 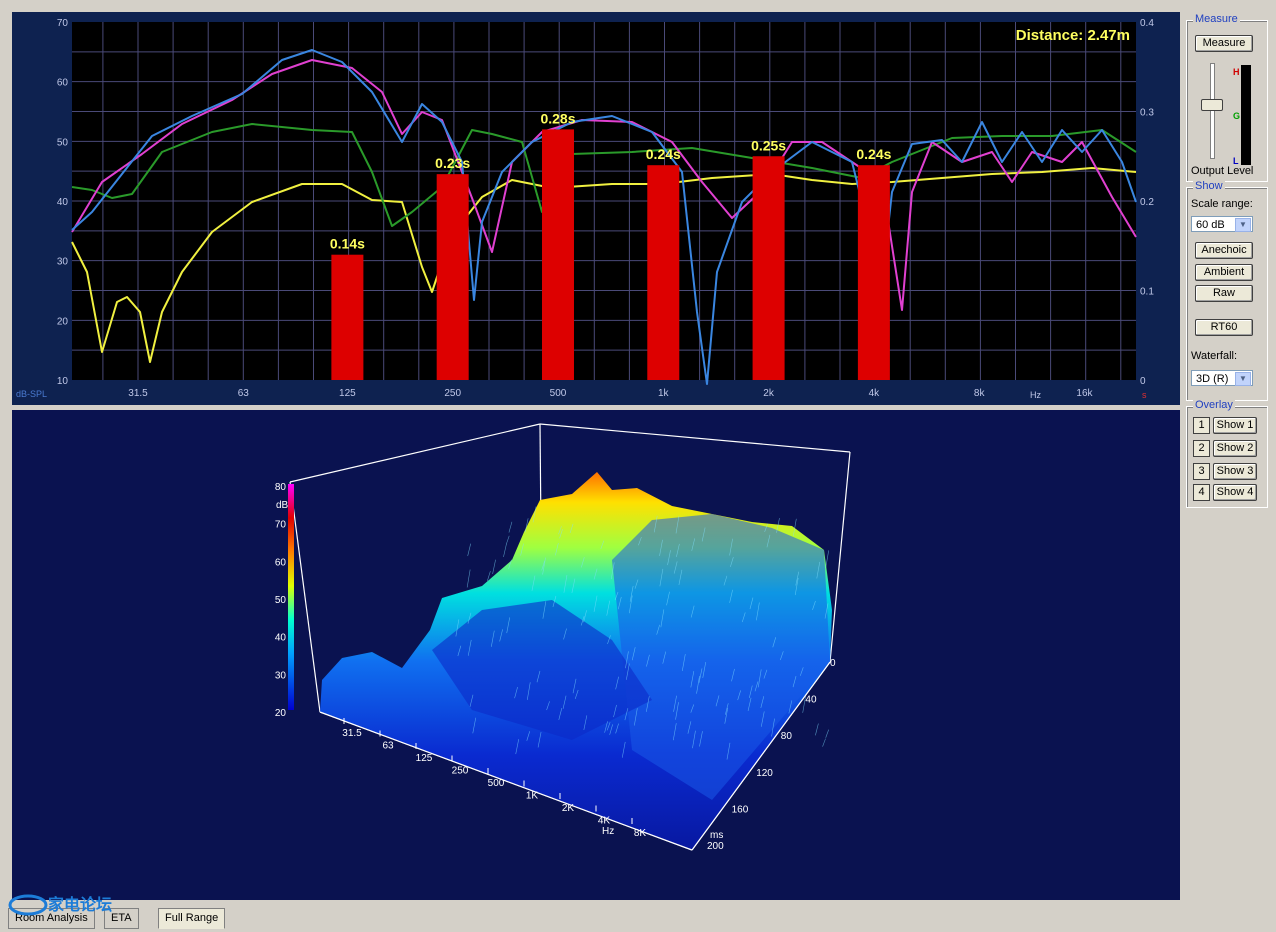 I want to click on freq-tick-label: 500, so click(x=496, y=783).